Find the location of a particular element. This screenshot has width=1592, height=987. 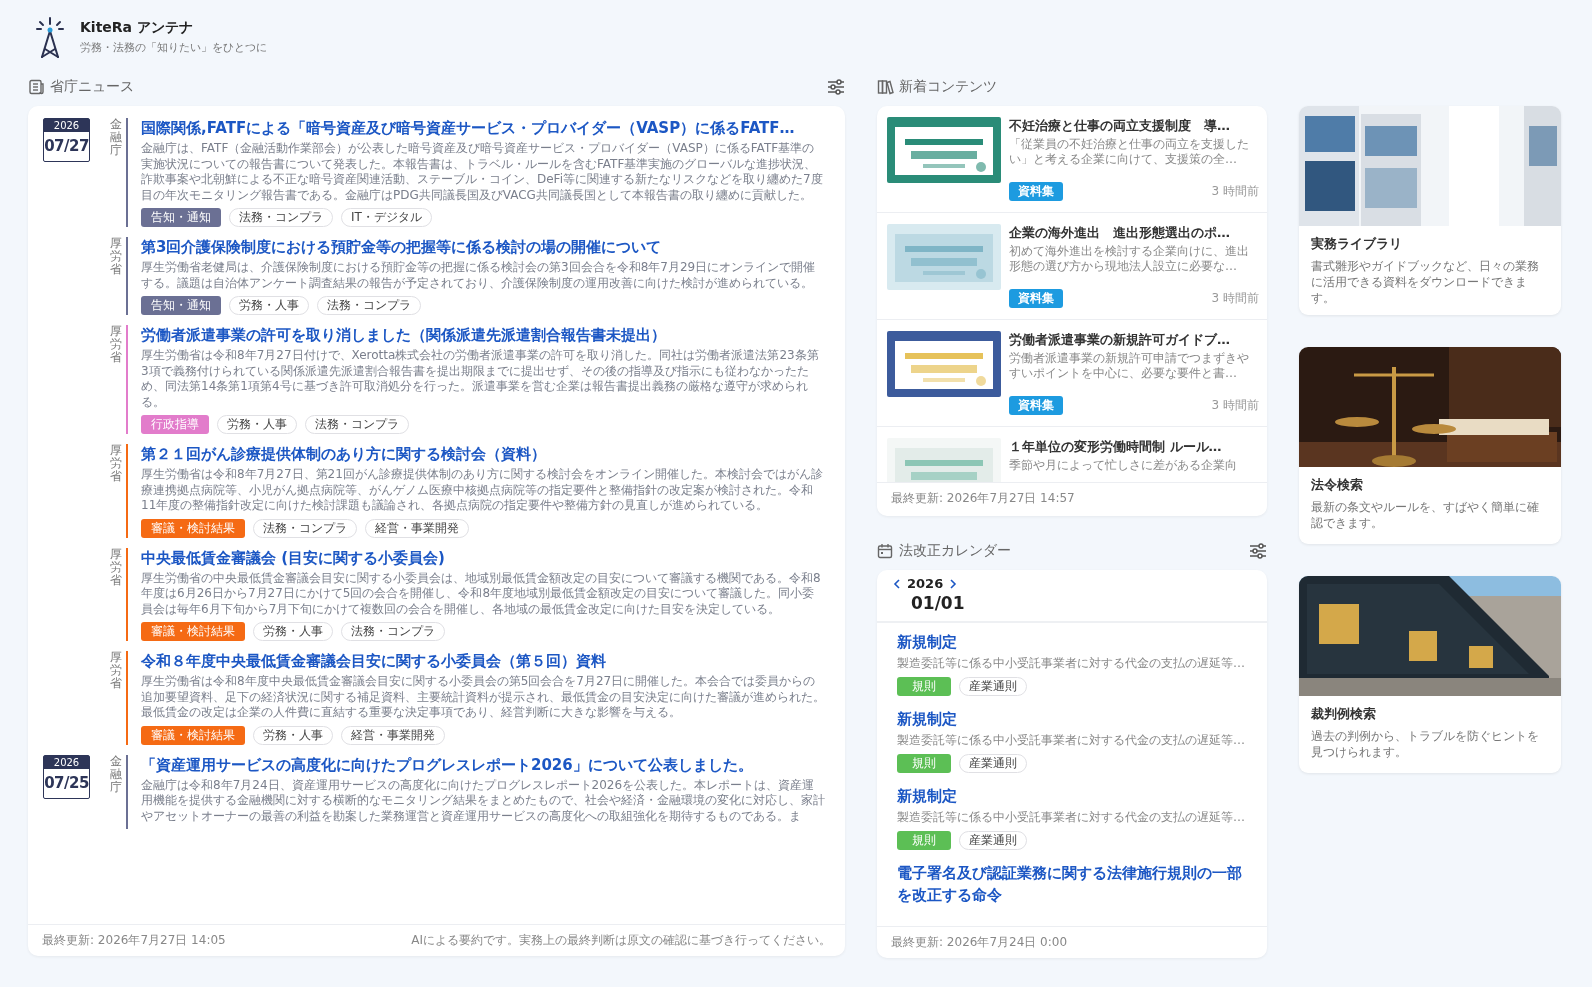

section-title: 新着コンテンツ is located at coordinates (948, 87).